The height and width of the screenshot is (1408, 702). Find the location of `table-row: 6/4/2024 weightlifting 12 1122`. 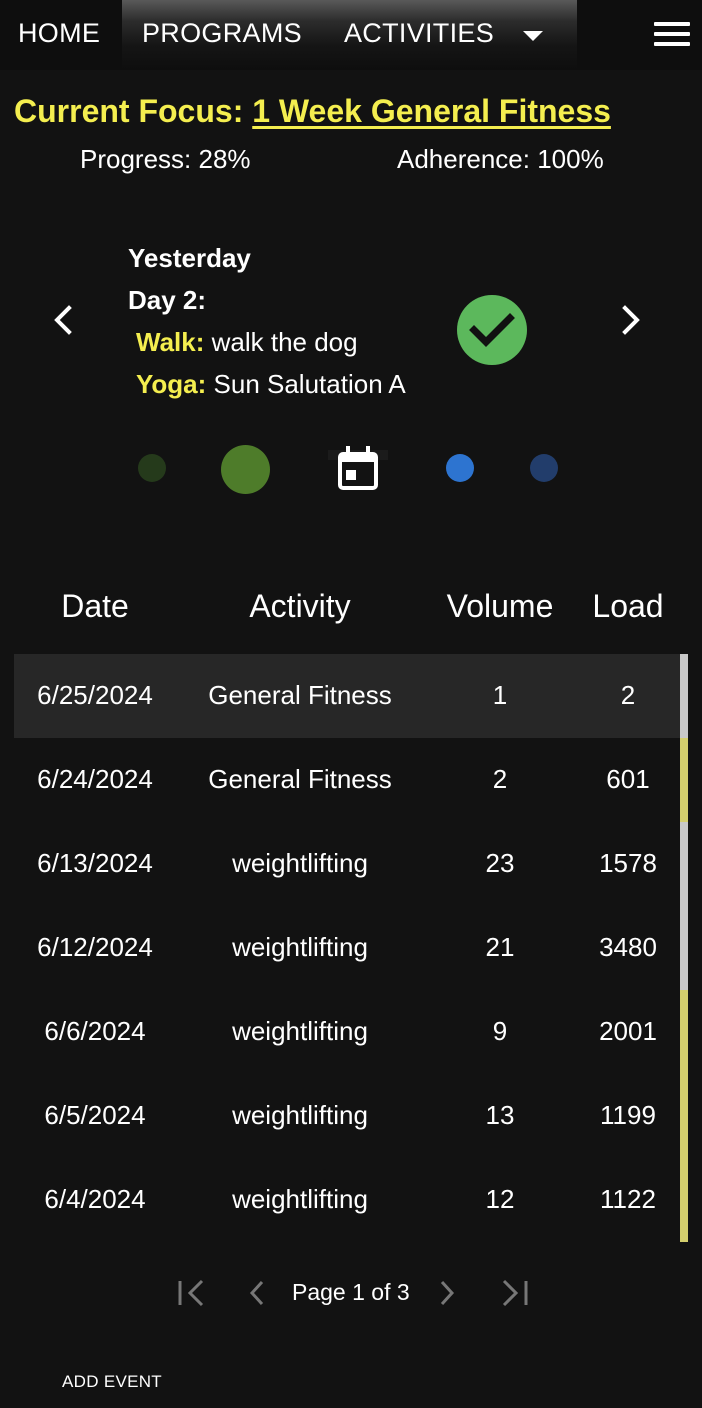

table-row: 6/4/2024 weightlifting 12 1122 is located at coordinates (347, 1200).